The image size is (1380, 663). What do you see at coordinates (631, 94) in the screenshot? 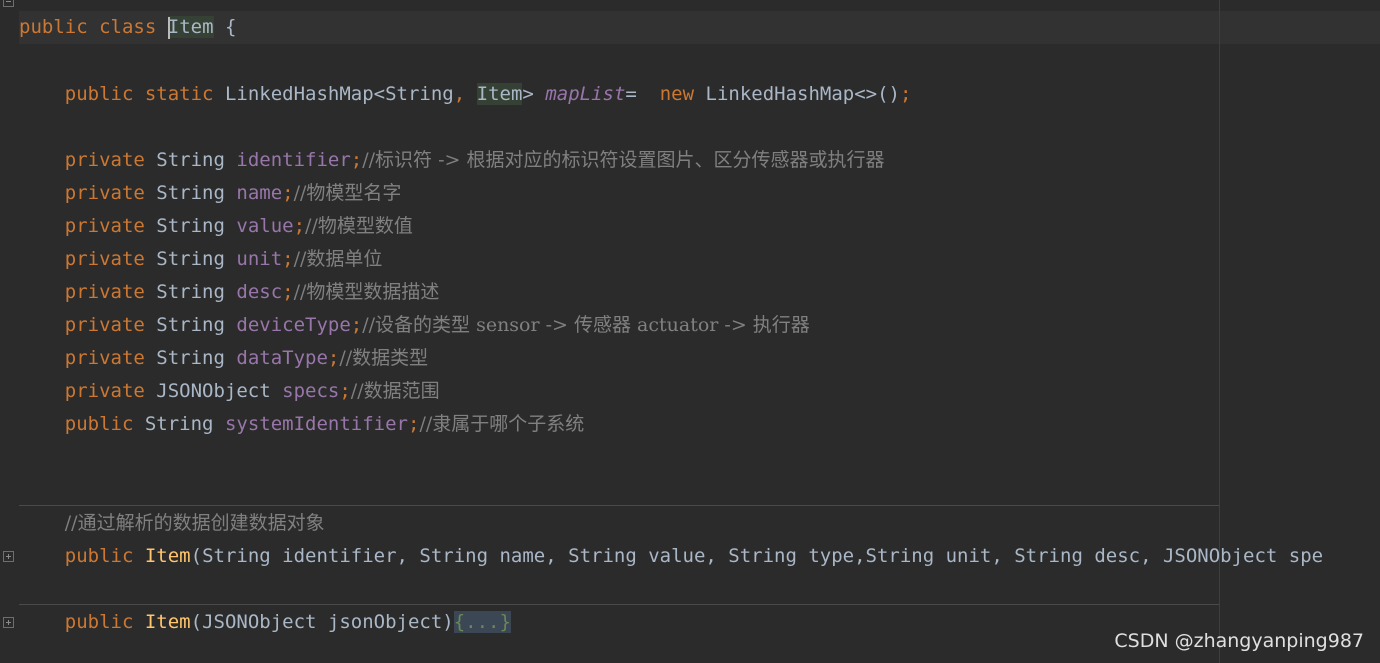
I see `punct: =` at bounding box center [631, 94].